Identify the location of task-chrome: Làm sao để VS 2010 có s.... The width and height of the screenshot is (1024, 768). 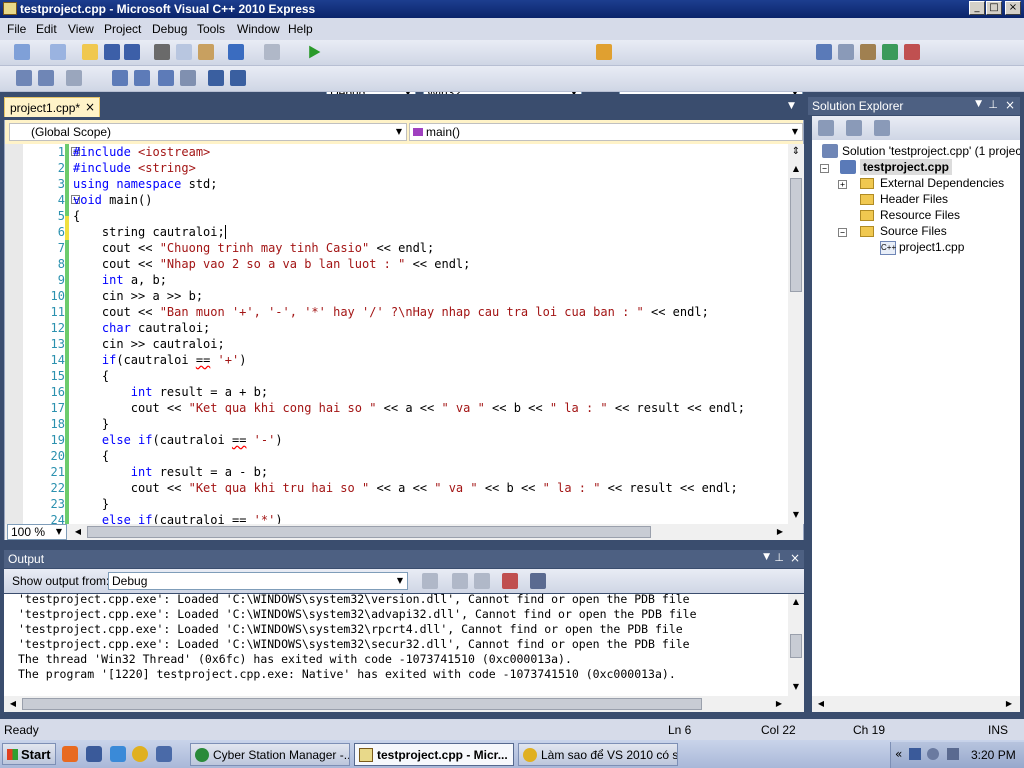
(598, 754).